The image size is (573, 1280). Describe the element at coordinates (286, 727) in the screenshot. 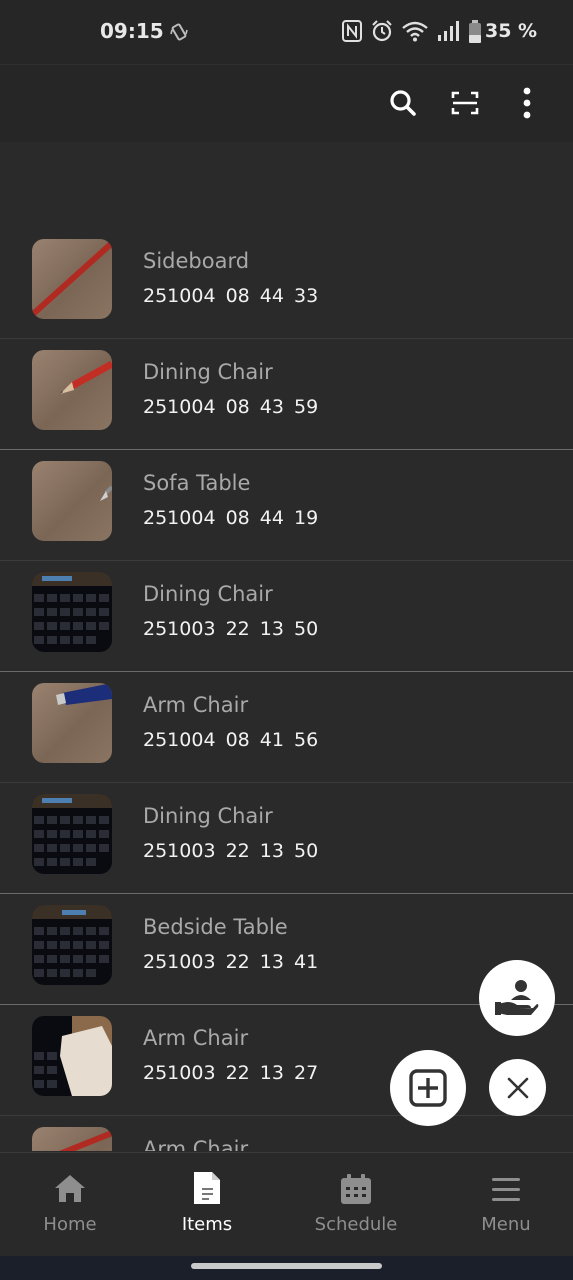

I see `list-item: Arm Chair 251004 08 41 56` at that location.